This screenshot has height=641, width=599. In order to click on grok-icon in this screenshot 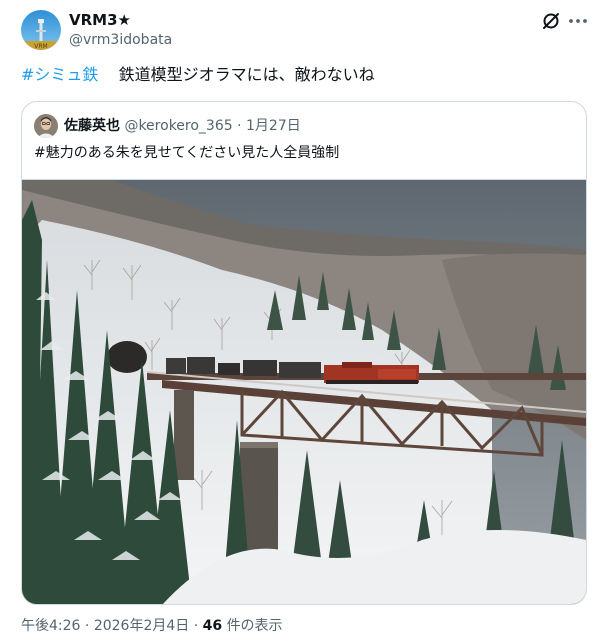, I will do `click(551, 21)`.